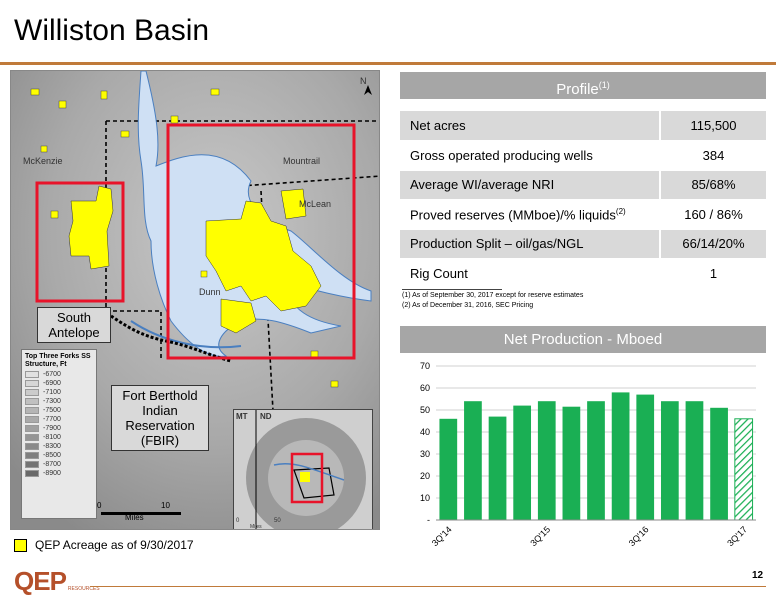  Describe the element at coordinates (737, 536) in the screenshot. I see `x-tick-label: 3Q'17` at that location.